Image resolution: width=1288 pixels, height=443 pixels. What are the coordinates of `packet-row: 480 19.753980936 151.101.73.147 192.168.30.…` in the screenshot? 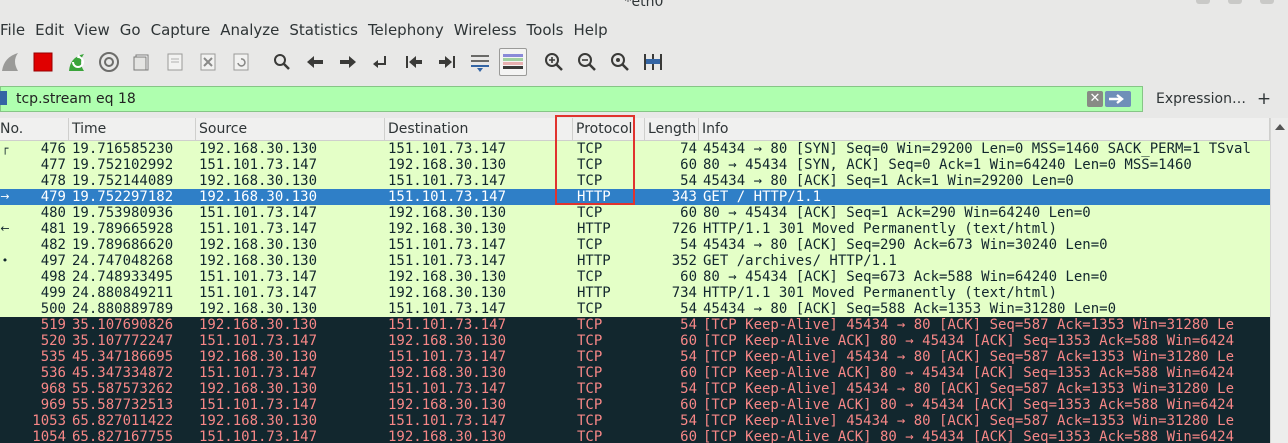 It's located at (635, 213).